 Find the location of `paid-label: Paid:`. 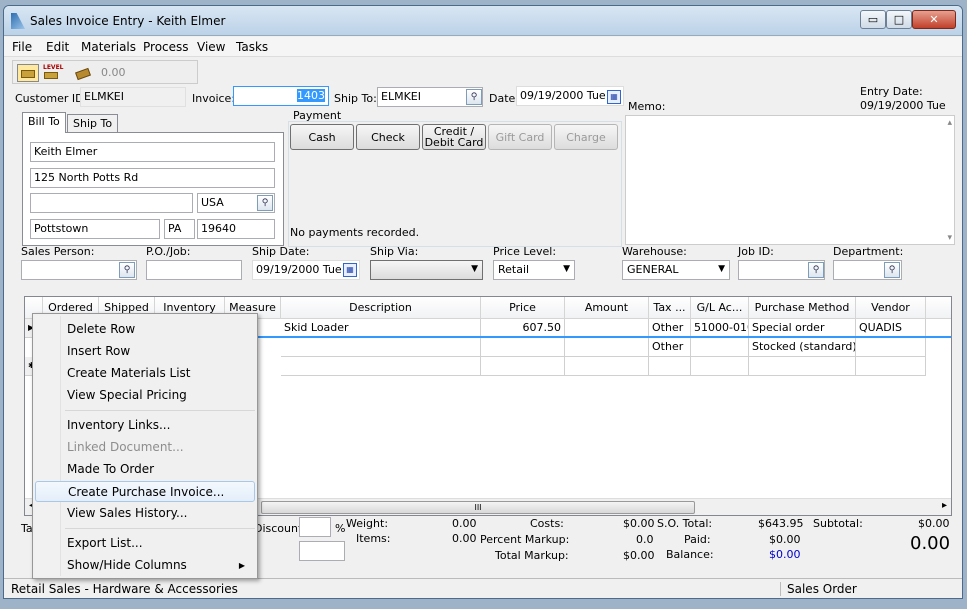

paid-label: Paid: is located at coordinates (697, 539).